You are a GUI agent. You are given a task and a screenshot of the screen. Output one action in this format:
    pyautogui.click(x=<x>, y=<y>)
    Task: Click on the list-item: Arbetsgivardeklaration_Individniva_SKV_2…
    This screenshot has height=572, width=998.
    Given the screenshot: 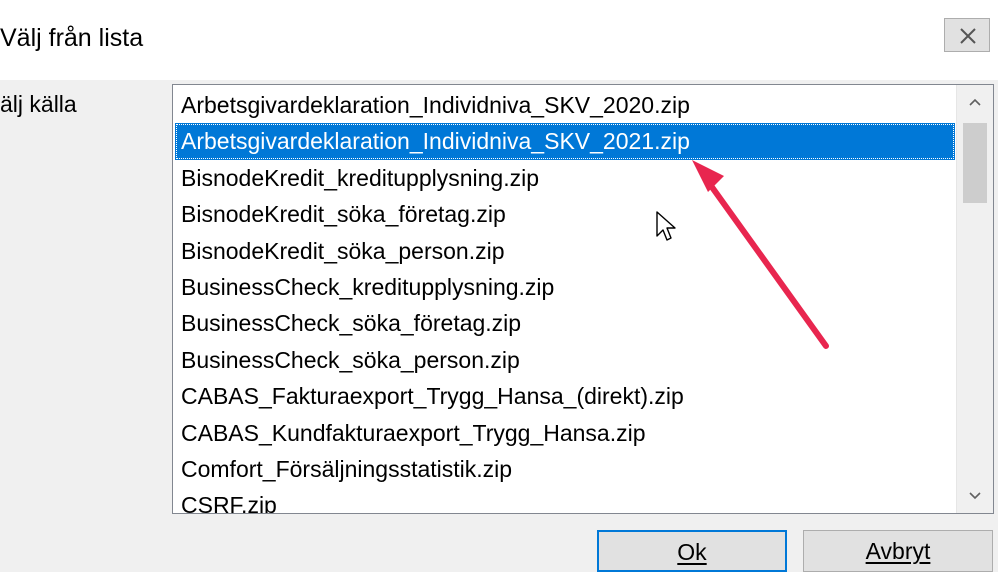 What is the action you would take?
    pyautogui.click(x=565, y=105)
    